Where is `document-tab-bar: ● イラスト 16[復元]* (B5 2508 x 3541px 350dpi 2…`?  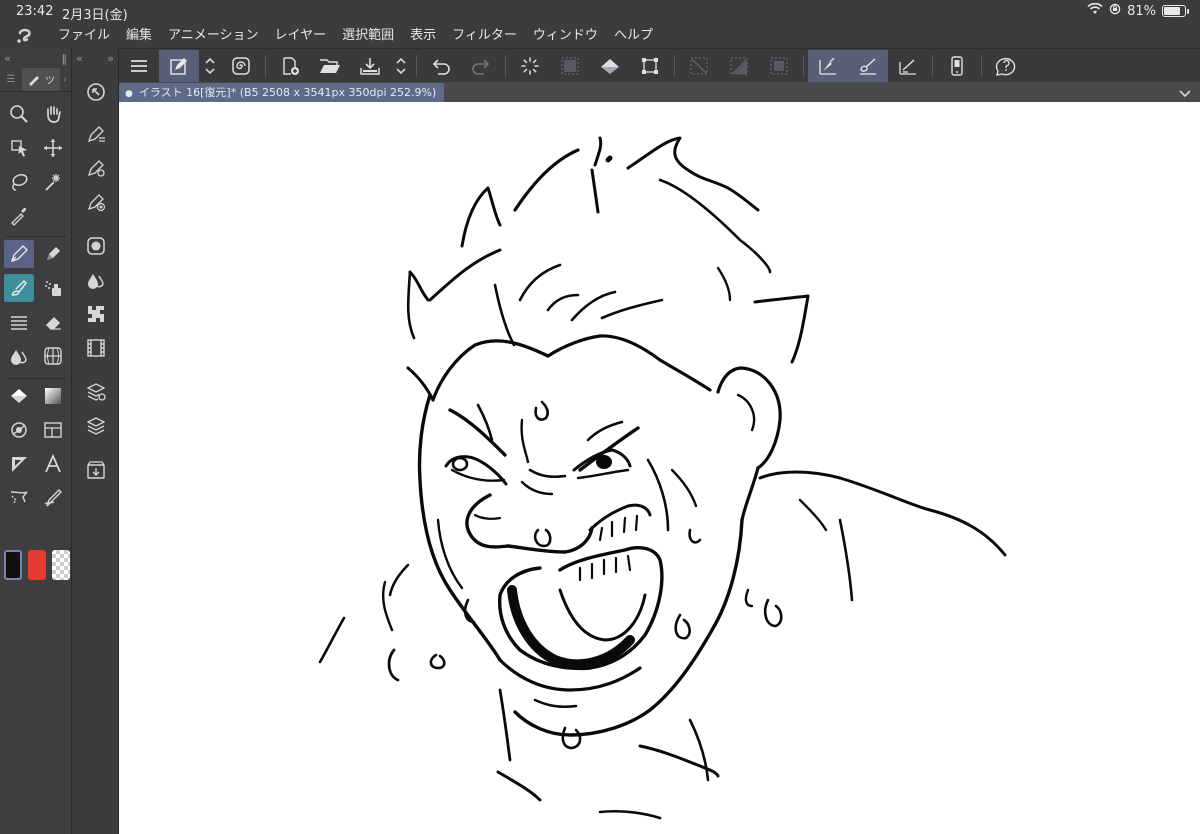
document-tab-bar: ● イラスト 16[復元]* (B5 2508 x 3541px 350dpi 2… is located at coordinates (659, 92).